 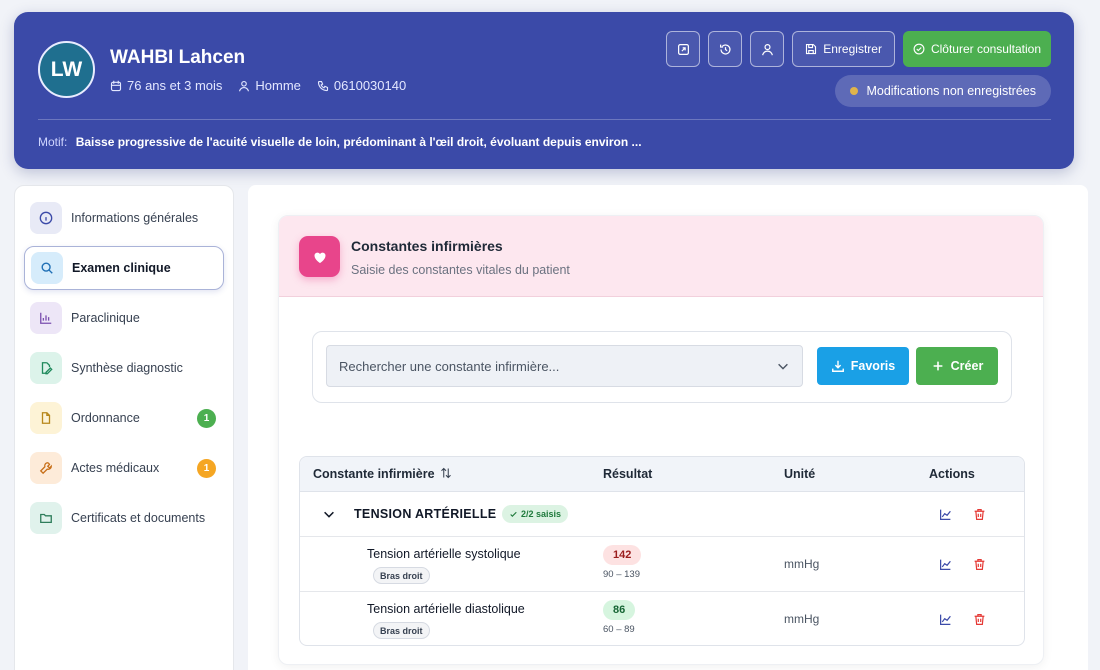 I want to click on card-subtitle: Saisie des constantes vitales du patient, so click(x=460, y=270).